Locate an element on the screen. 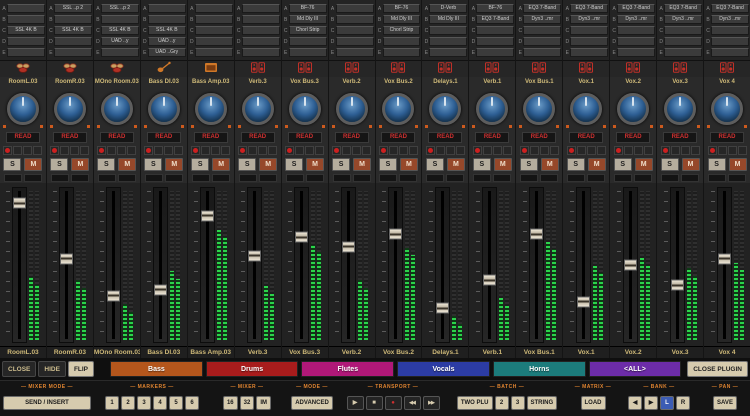  group-button-flutes: Flutes is located at coordinates (348, 369).